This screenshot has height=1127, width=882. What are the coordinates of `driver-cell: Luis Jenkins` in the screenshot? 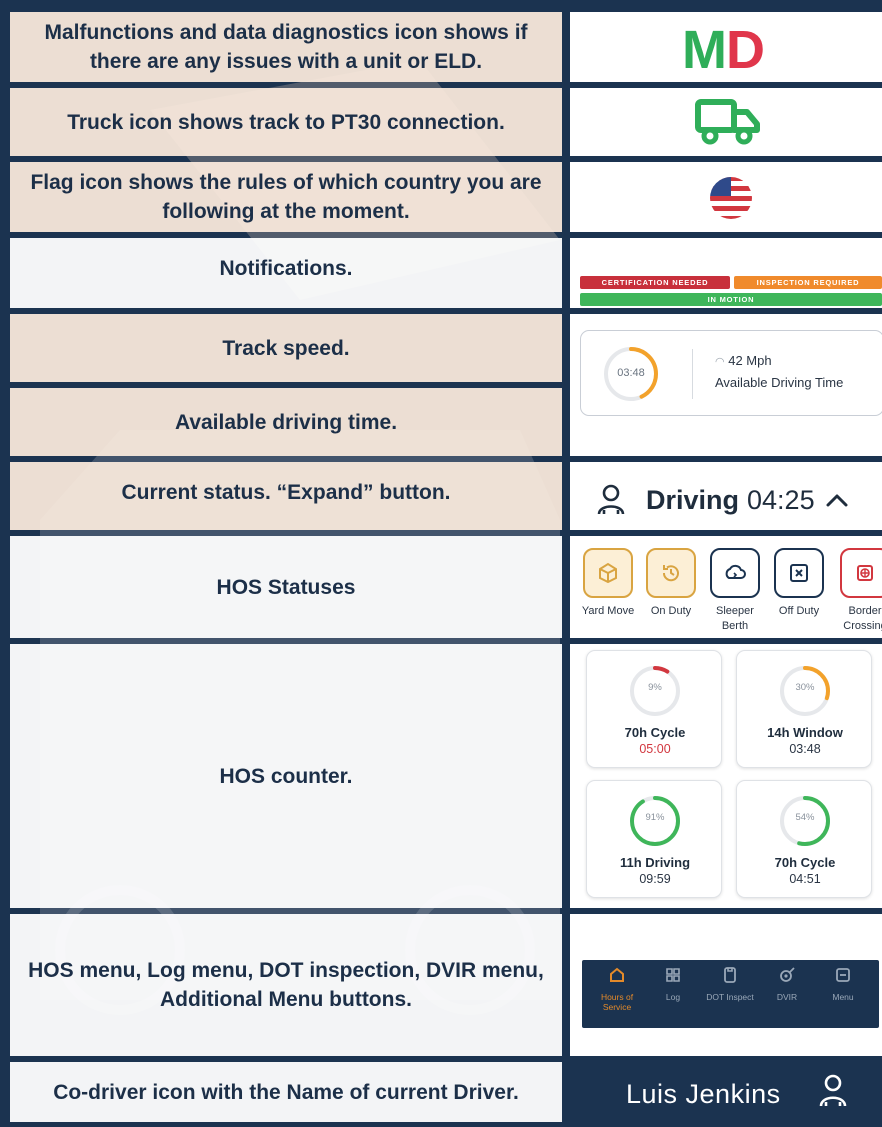 It's located at (726, 1094).